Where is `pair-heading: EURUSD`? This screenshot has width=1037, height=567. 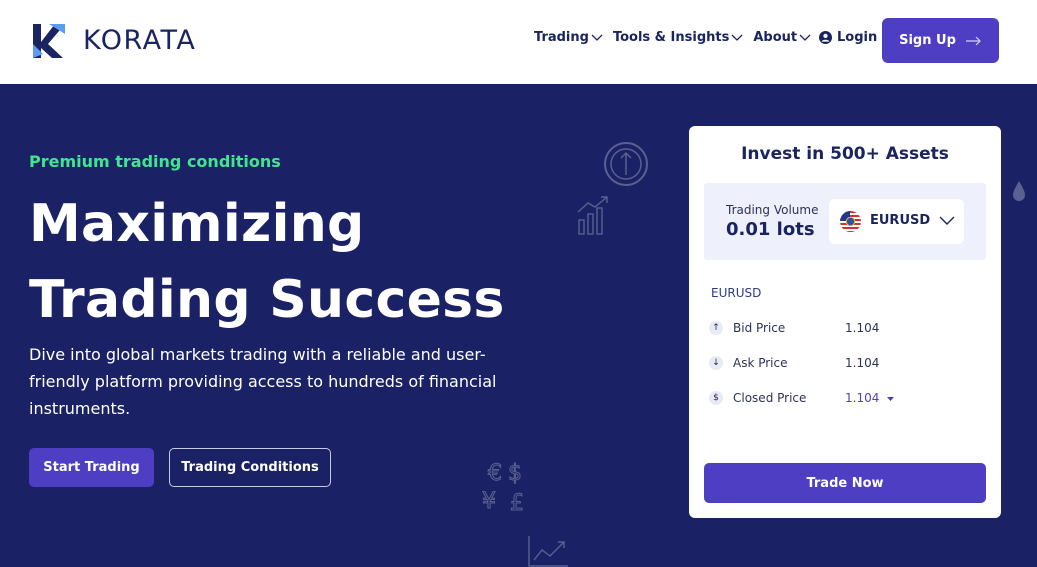 pair-heading: EURUSD is located at coordinates (736, 293).